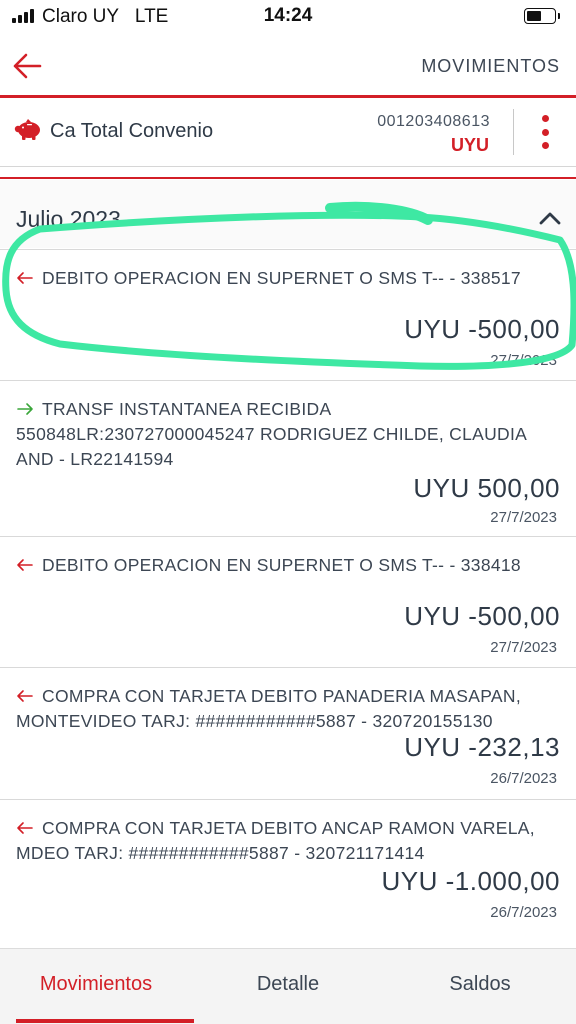 Image resolution: width=576 pixels, height=1024 pixels. What do you see at coordinates (68, 219) in the screenshot?
I see `month-label: Julio 2023` at bounding box center [68, 219].